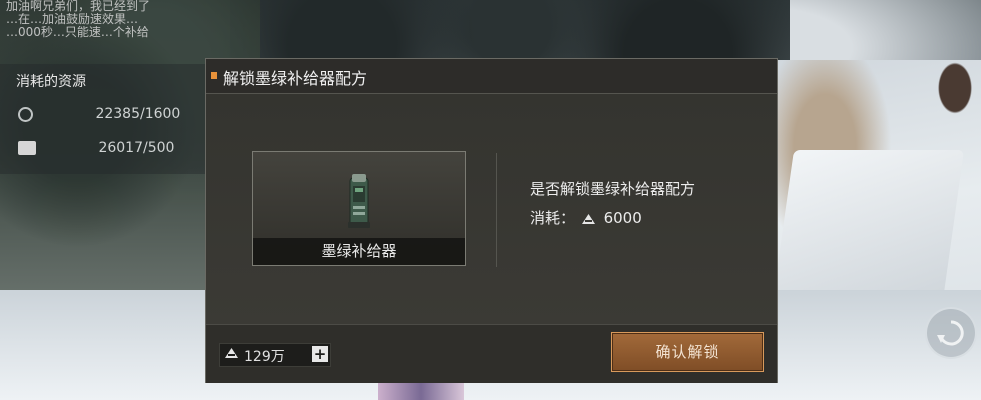 This screenshot has height=400, width=981. What do you see at coordinates (264, 357) in the screenshot?
I see `balance-value: 129万` at bounding box center [264, 357].